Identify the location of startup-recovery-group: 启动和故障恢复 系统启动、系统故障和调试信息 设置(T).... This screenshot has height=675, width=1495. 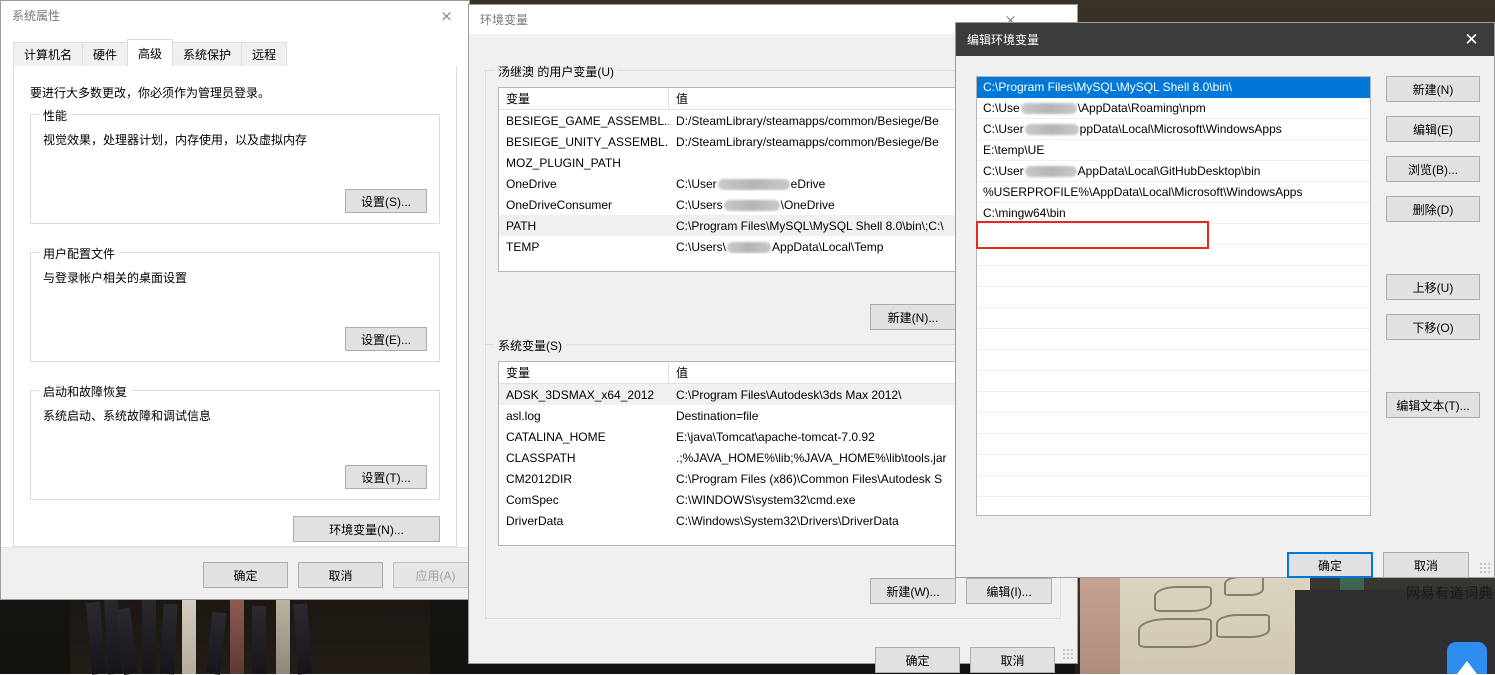
(235, 445).